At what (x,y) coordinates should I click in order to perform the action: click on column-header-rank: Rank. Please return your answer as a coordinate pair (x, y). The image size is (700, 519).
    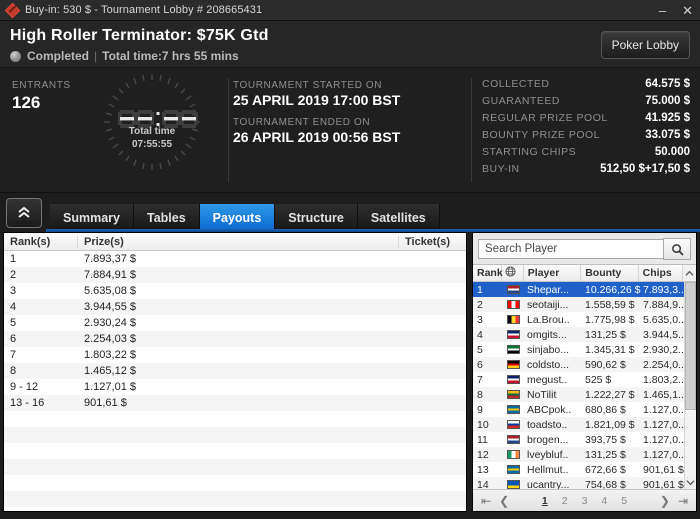
    Looking at the image, I should click on (488, 273).